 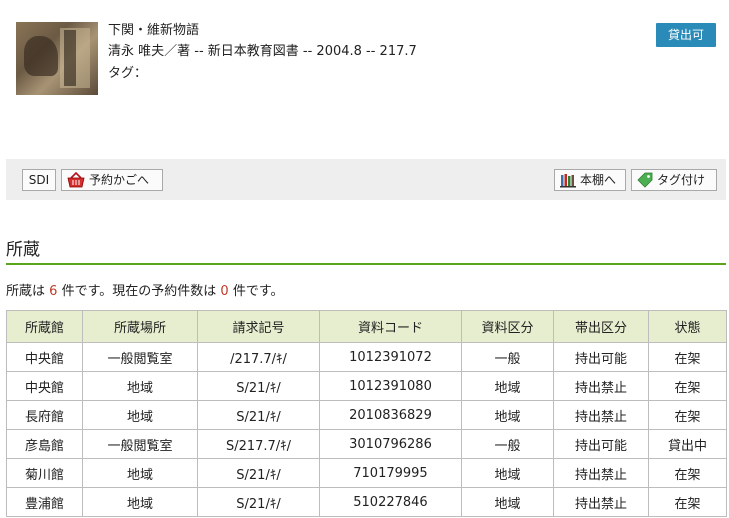 I want to click on table-row: 中央館 地域 S/21/ｷ/ 1012391080 地域 持出禁止 在架, so click(x=366, y=386).